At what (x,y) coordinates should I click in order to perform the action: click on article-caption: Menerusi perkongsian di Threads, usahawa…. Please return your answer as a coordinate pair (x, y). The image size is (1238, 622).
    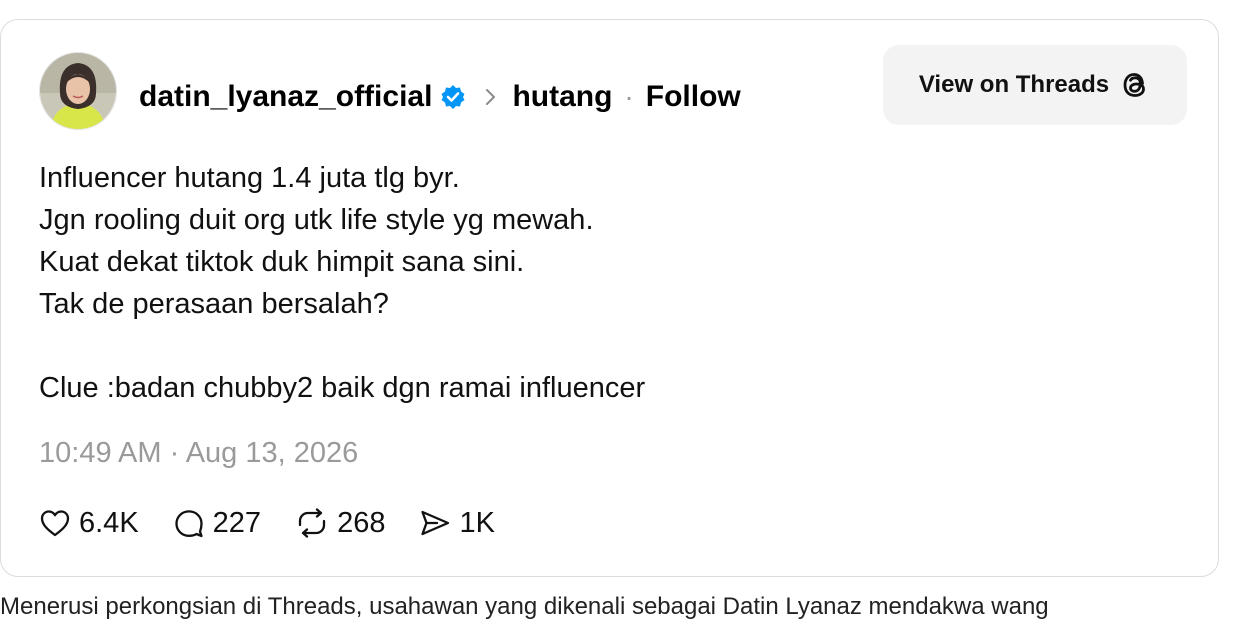
    Looking at the image, I should click on (524, 606).